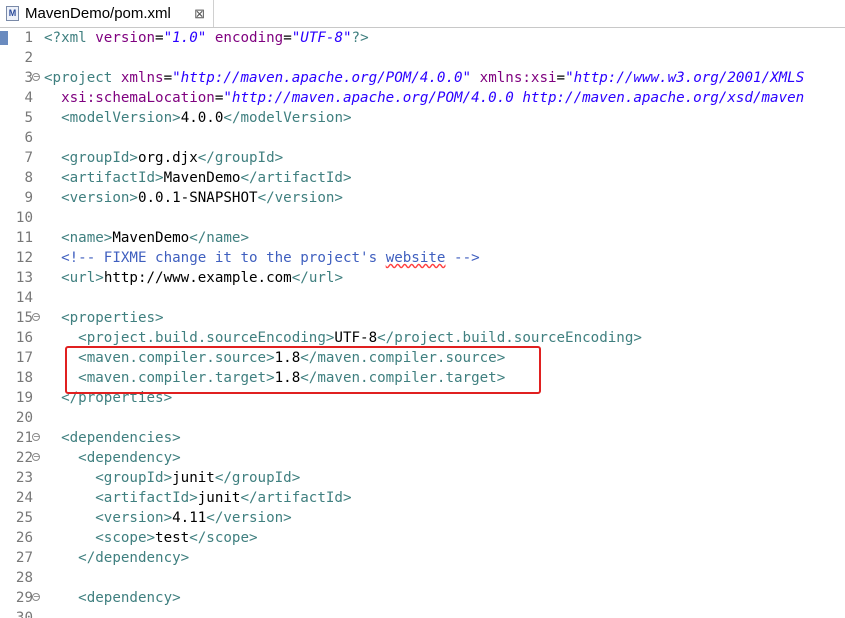  Describe the element at coordinates (28, 98) in the screenshot. I see `line-number: 4` at that location.